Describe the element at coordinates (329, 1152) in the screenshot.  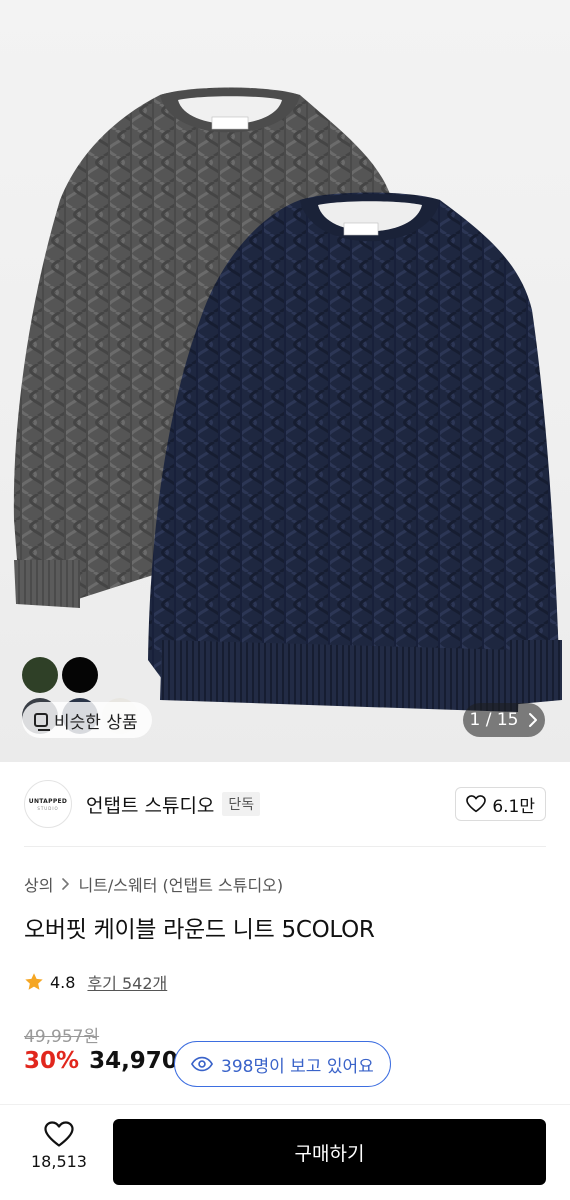
I see `buy-button: 구매하기` at that location.